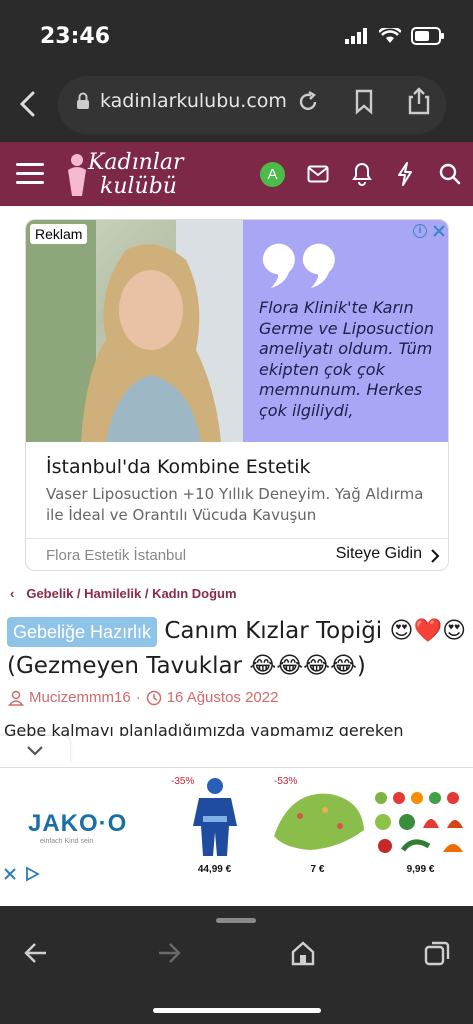 Image resolution: width=473 pixels, height=1024 pixels. I want to click on browser-toolbar, so click(236, 965).